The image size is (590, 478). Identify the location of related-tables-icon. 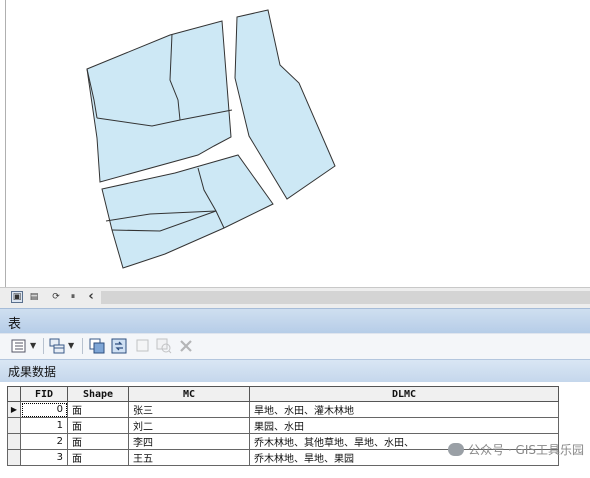
(57, 346).